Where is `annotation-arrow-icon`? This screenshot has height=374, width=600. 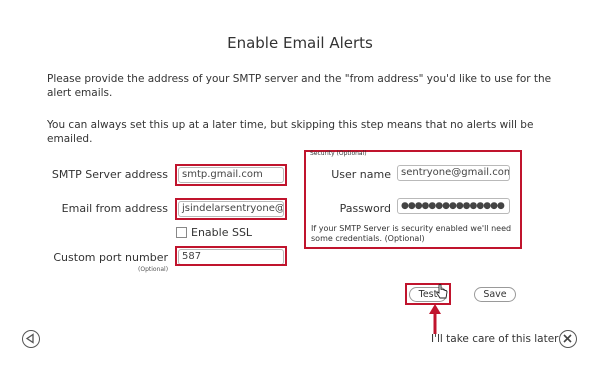
annotation-arrow-icon is located at coordinates (435, 319).